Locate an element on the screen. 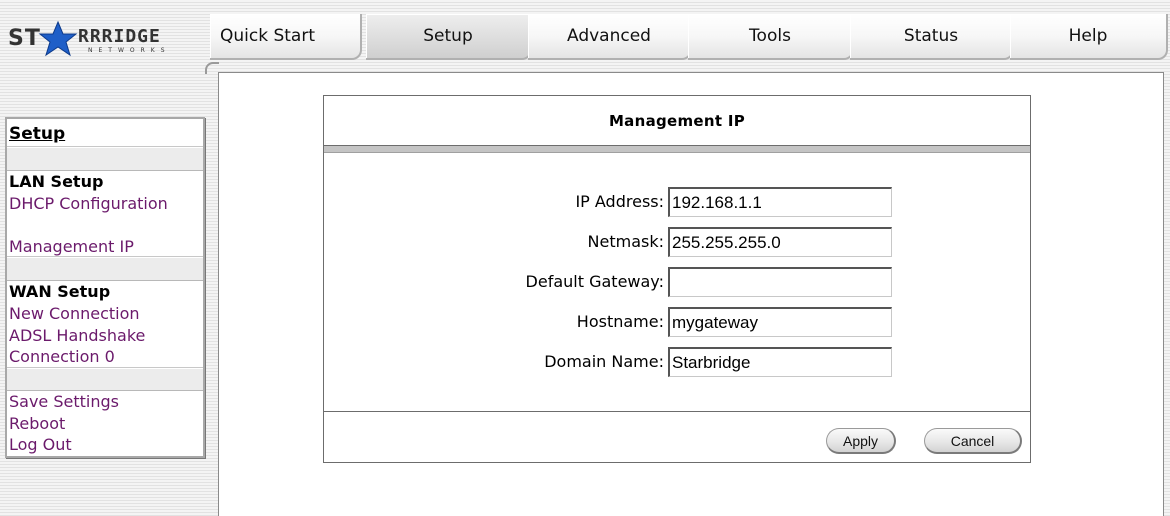 This screenshot has width=1170, height=516. panel-footer-divider is located at coordinates (677, 411).